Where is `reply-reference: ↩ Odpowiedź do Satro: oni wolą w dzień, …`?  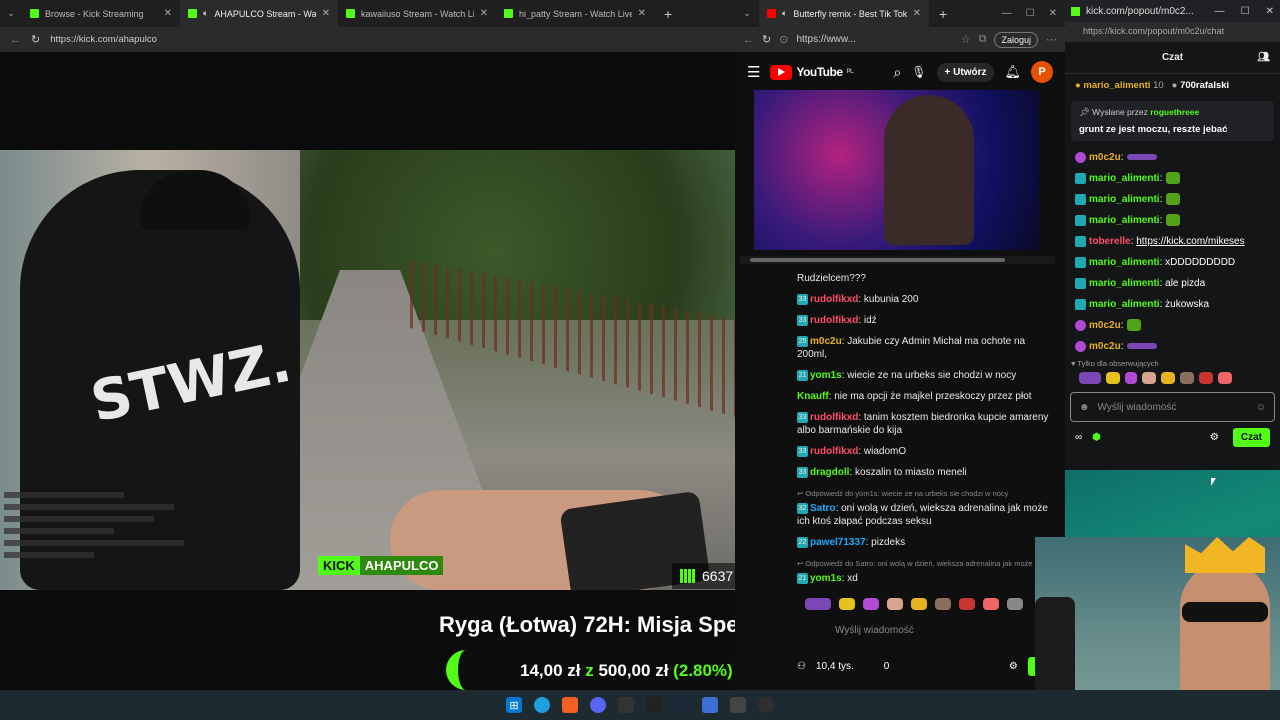 reply-reference: ↩ Odpowiedź do Satro: oni wolą w dzień, … is located at coordinates (926, 563).